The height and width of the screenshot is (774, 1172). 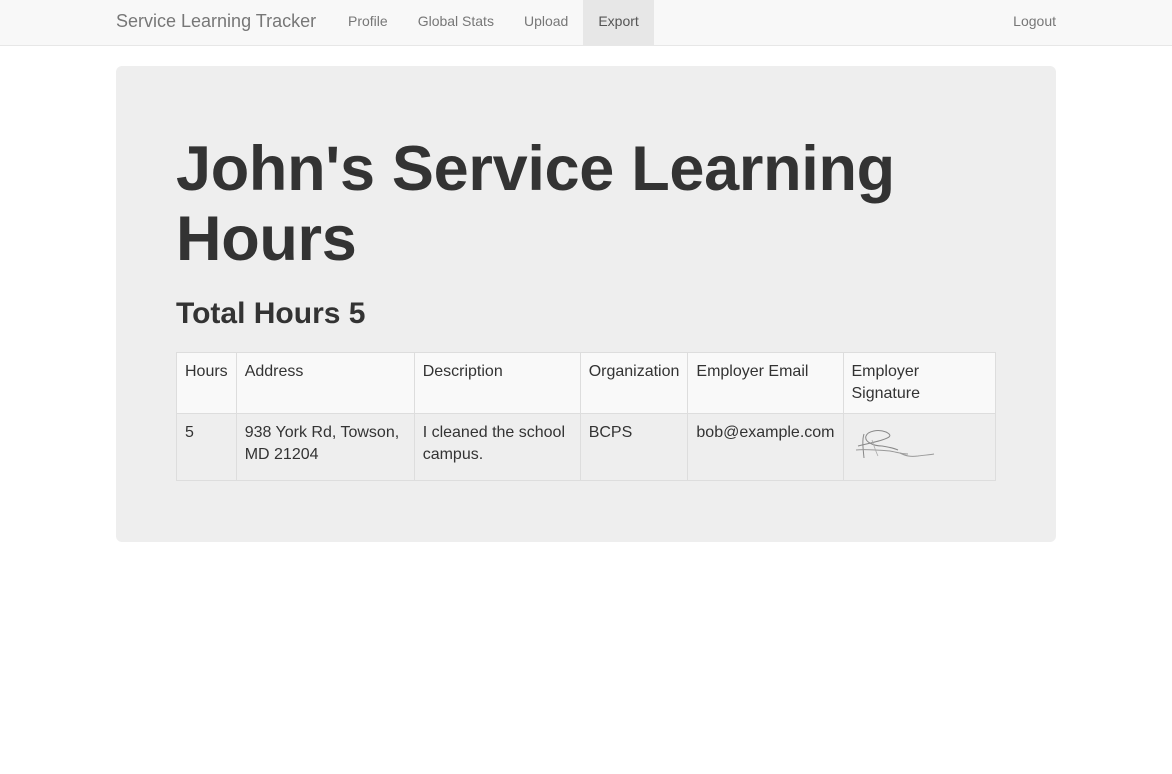 I want to click on cell-description-line2: campus., so click(x=453, y=454).